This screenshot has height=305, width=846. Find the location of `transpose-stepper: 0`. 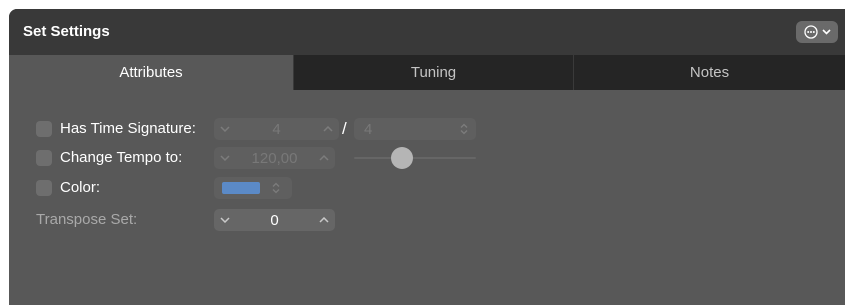

transpose-stepper: 0 is located at coordinates (274, 220).